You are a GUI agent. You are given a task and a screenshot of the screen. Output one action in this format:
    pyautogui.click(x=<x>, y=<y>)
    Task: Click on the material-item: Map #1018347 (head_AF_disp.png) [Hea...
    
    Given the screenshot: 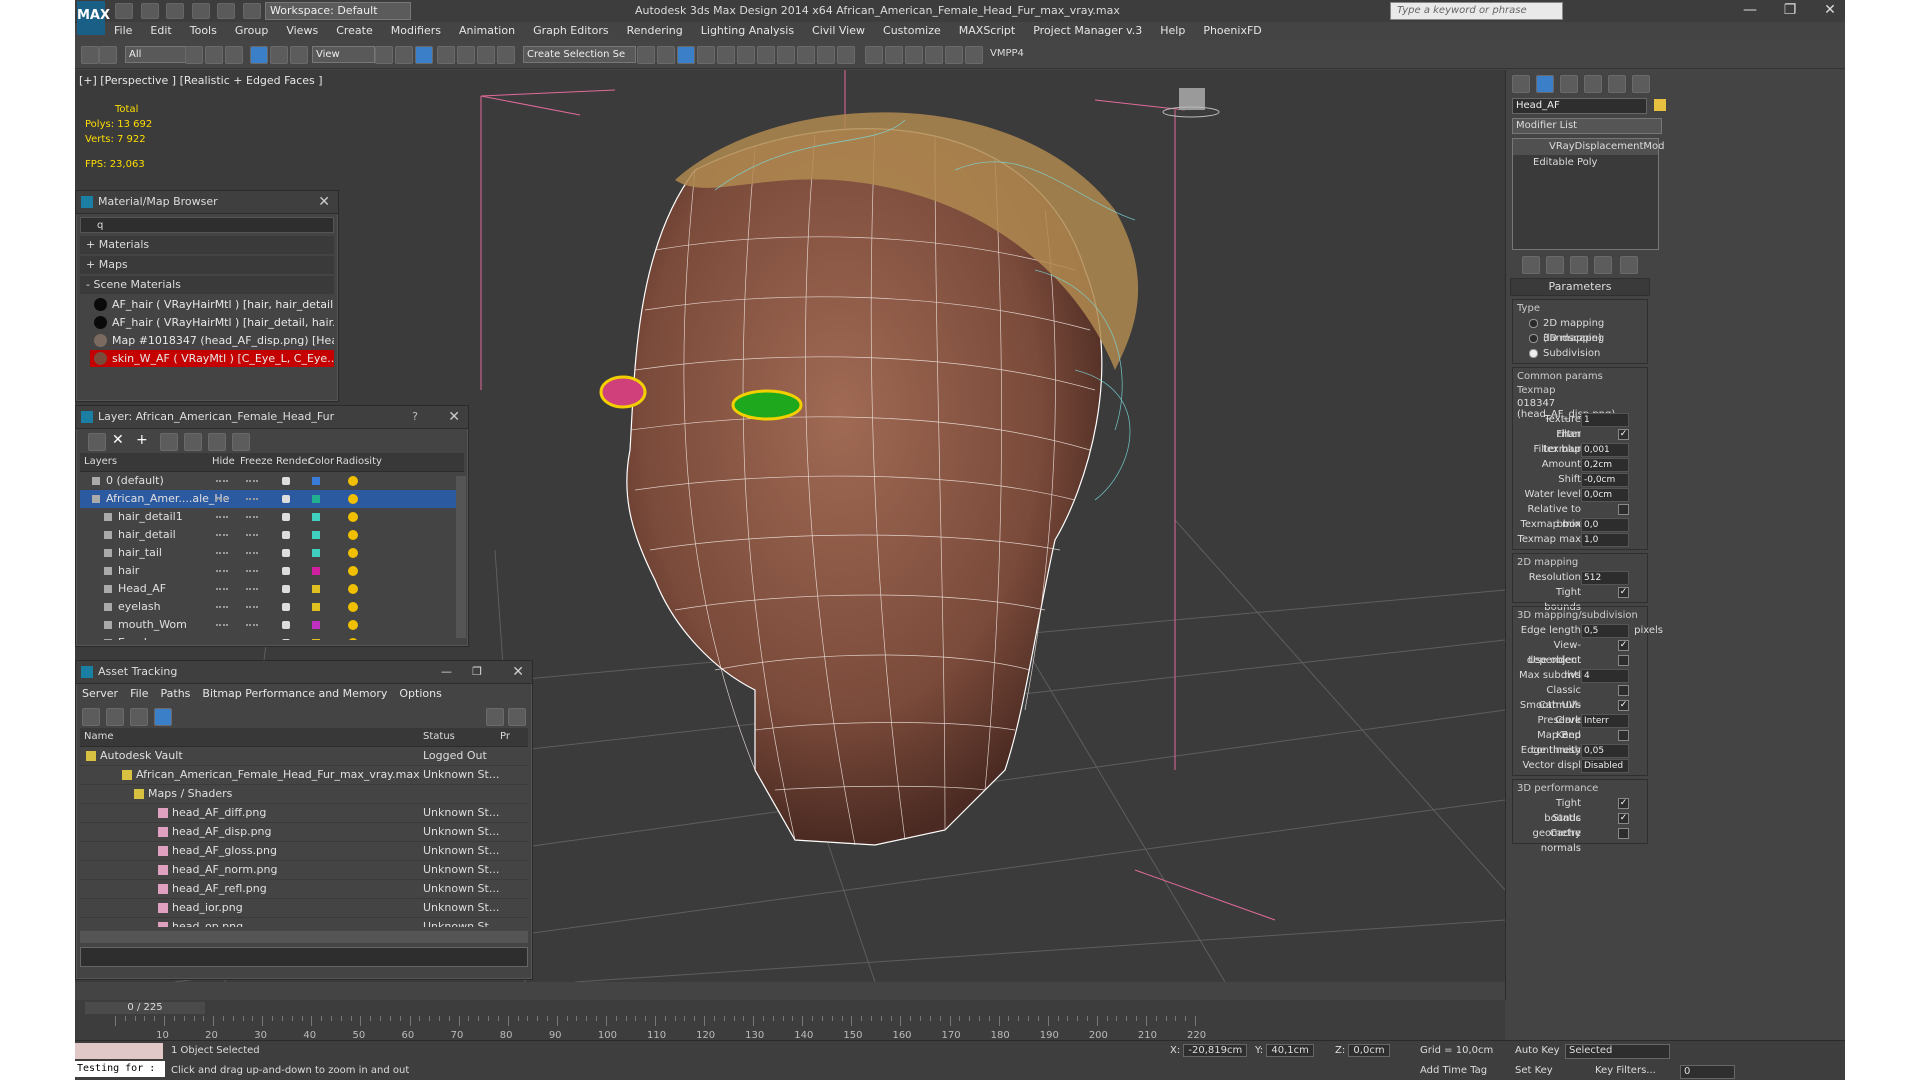 What is the action you would take?
    pyautogui.click(x=212, y=340)
    